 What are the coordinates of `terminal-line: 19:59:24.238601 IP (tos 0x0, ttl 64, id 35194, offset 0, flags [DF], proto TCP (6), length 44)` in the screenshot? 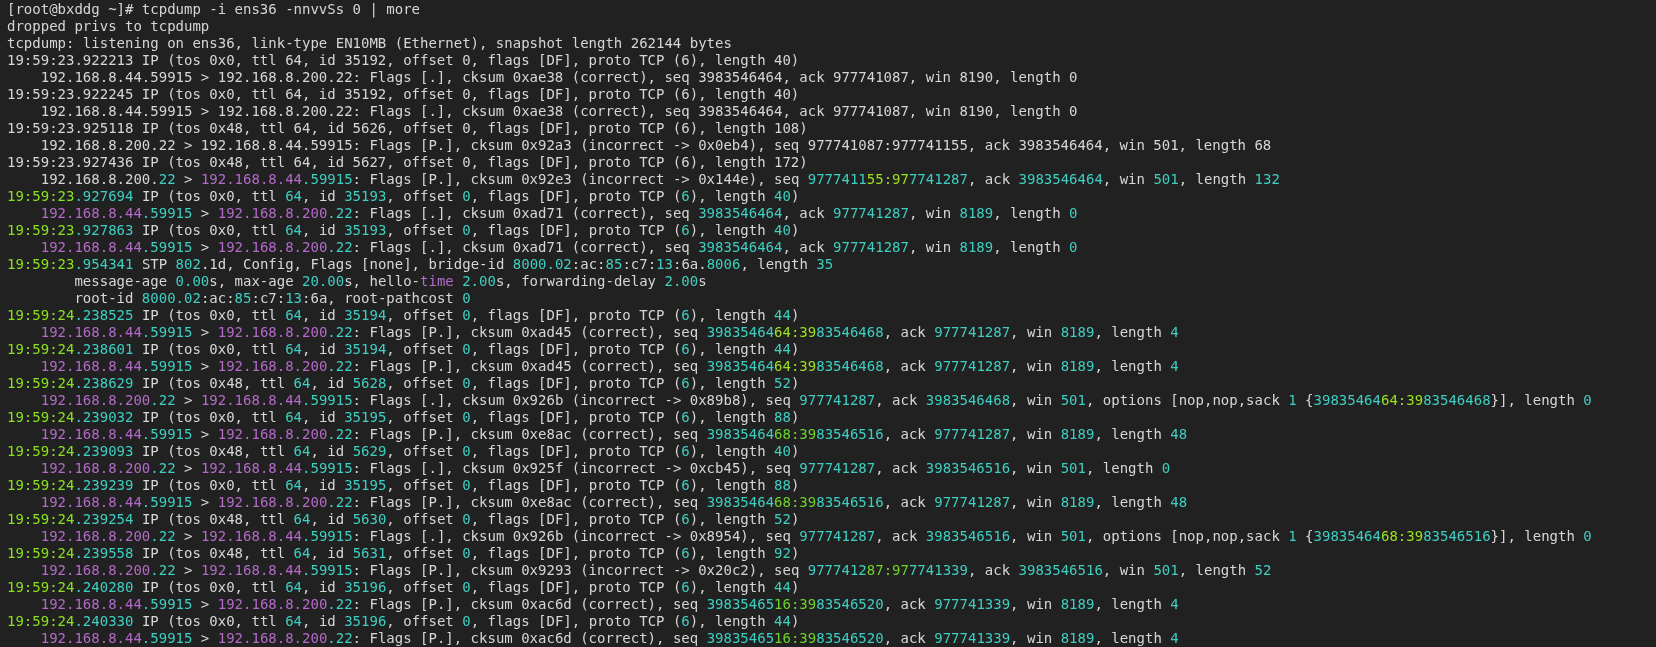 It's located at (403, 349).